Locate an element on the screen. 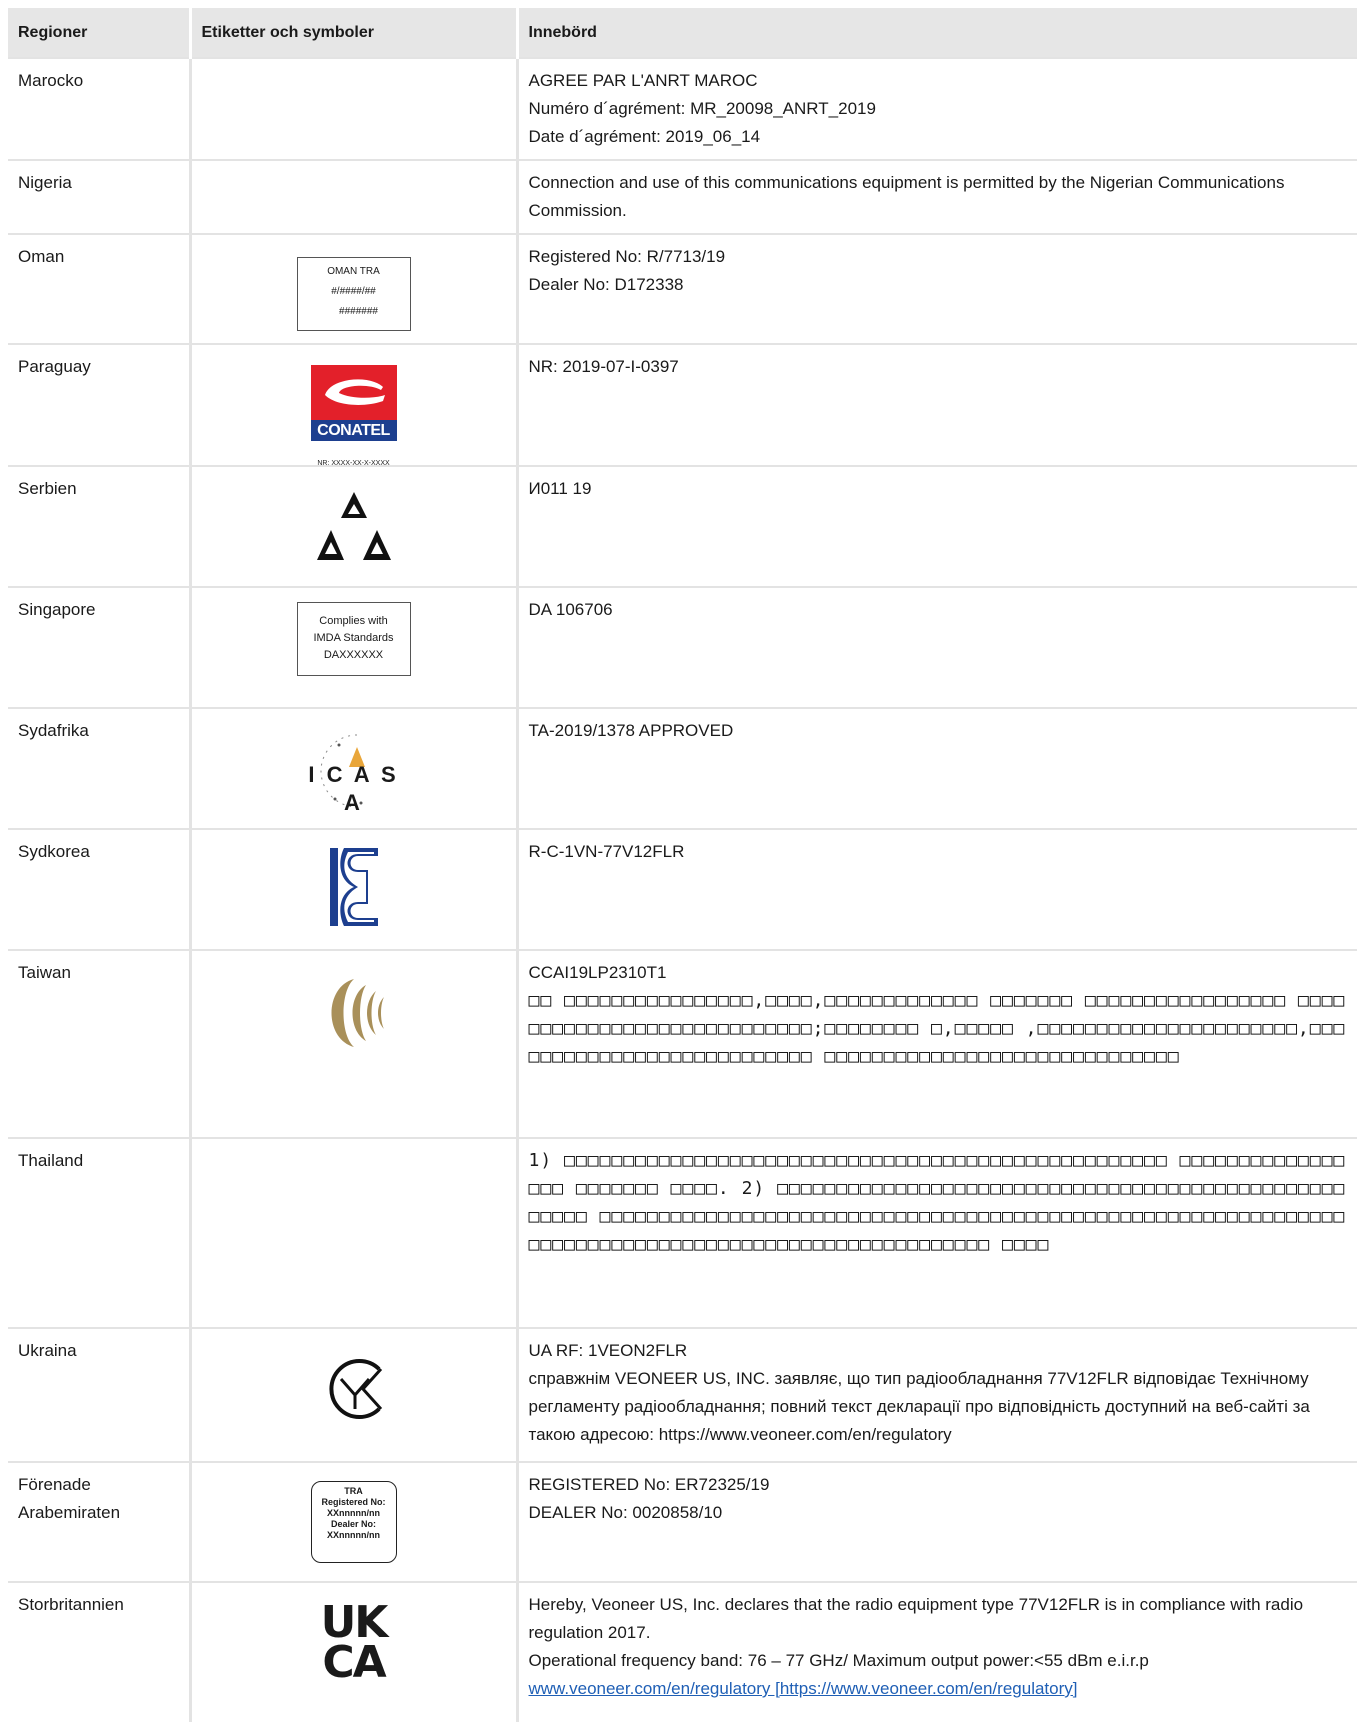 This screenshot has height=1725, width=1357. header-row: Regioner Etiketter och symboler Innebörd is located at coordinates (682, 33).